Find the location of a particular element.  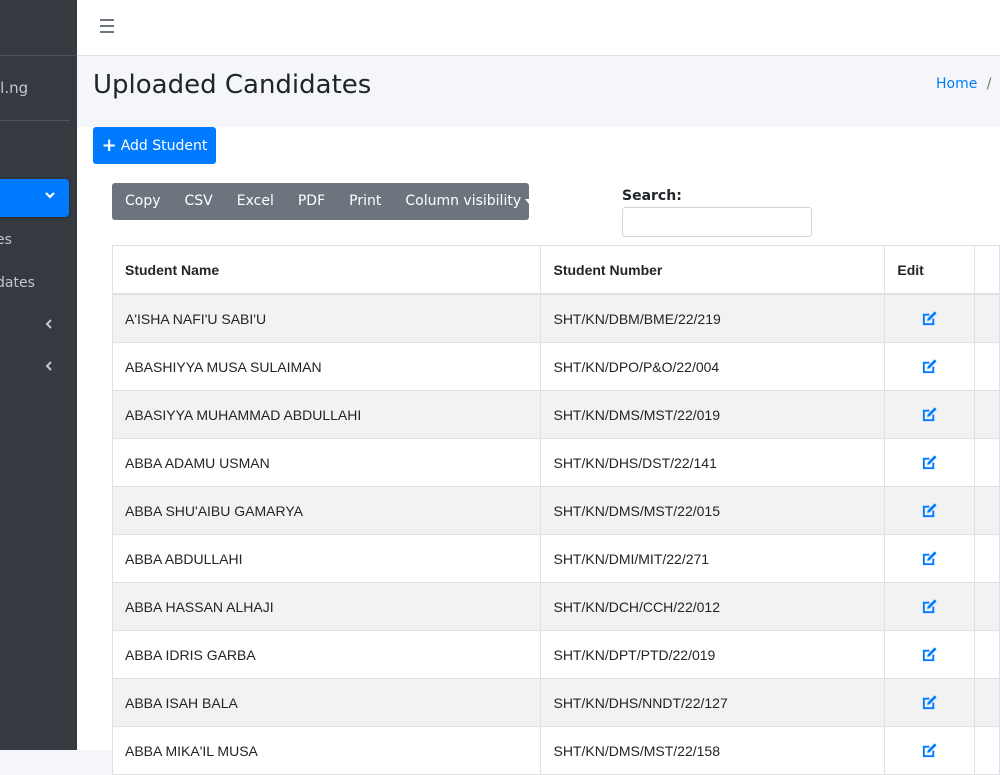

student-name-cell: A'ISHA NAFI'U SABI'U is located at coordinates (326, 318).